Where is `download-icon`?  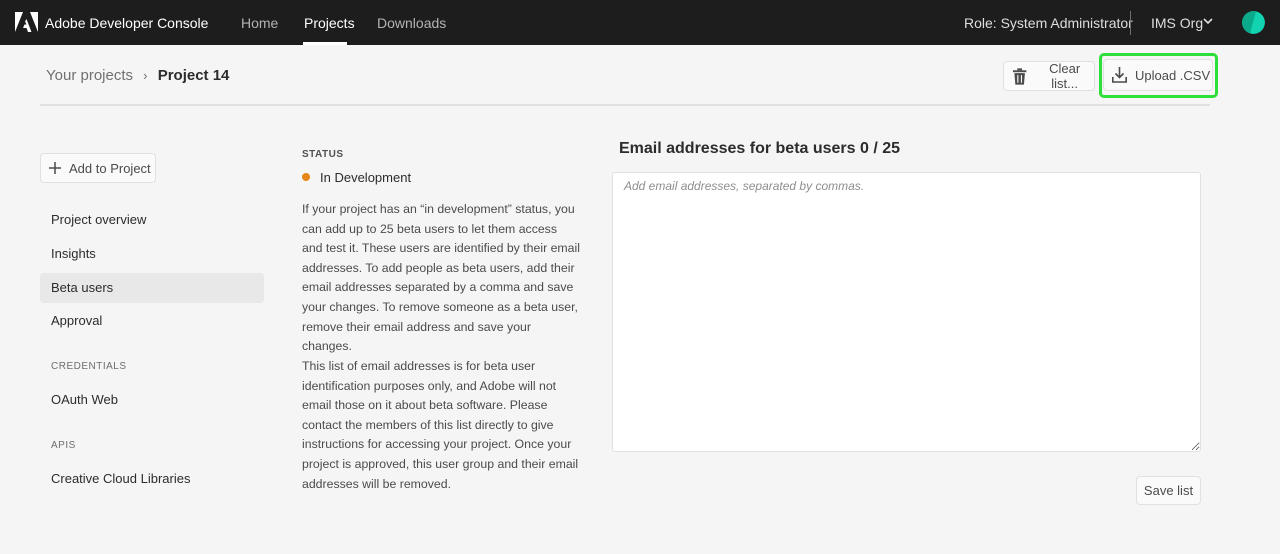
download-icon is located at coordinates (1119, 75).